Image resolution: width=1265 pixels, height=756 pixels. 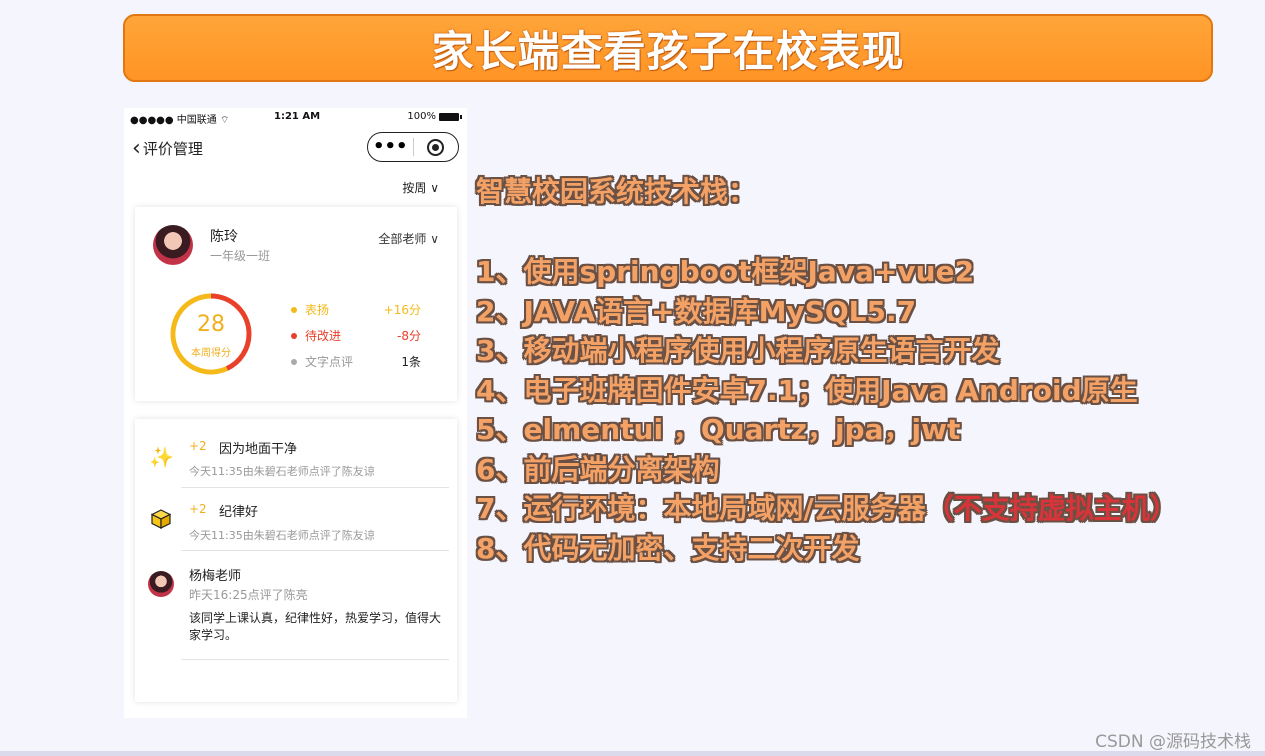 What do you see at coordinates (161, 519) in the screenshot?
I see `cube-icon` at bounding box center [161, 519].